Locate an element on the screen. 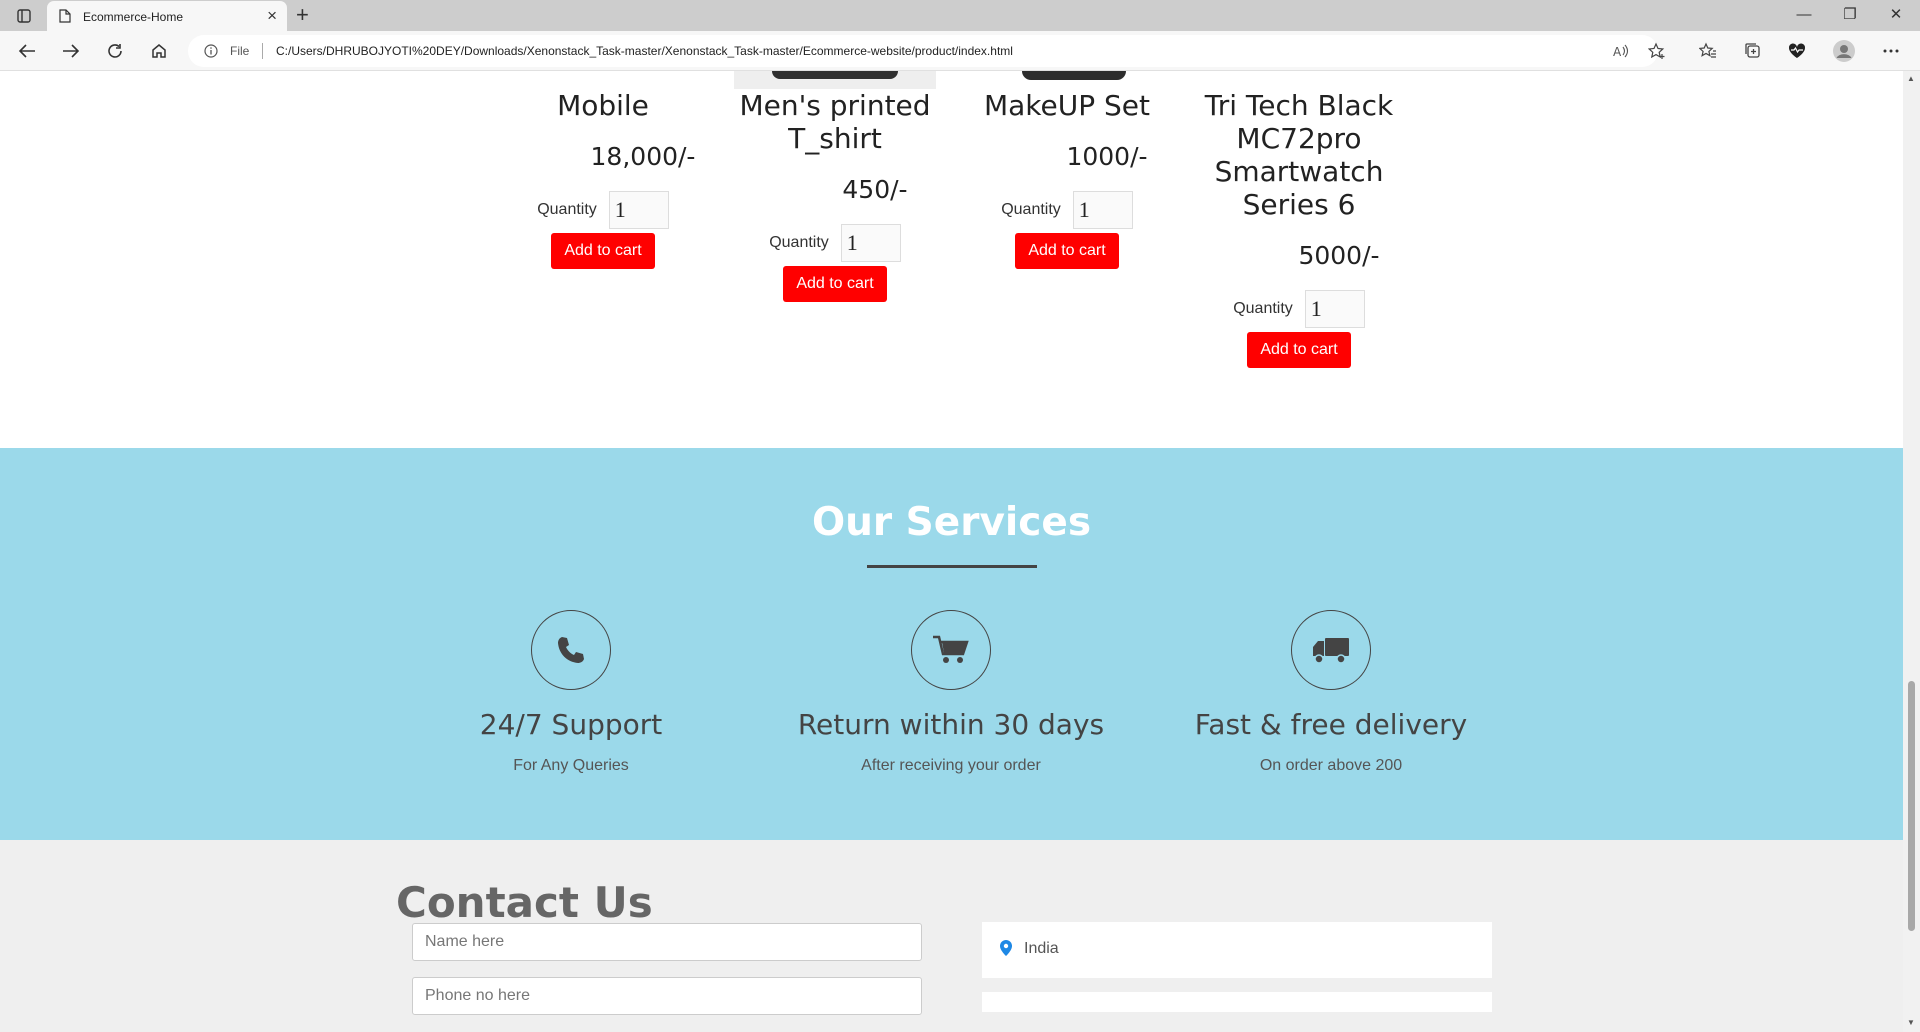  address-divider is located at coordinates (262, 51).